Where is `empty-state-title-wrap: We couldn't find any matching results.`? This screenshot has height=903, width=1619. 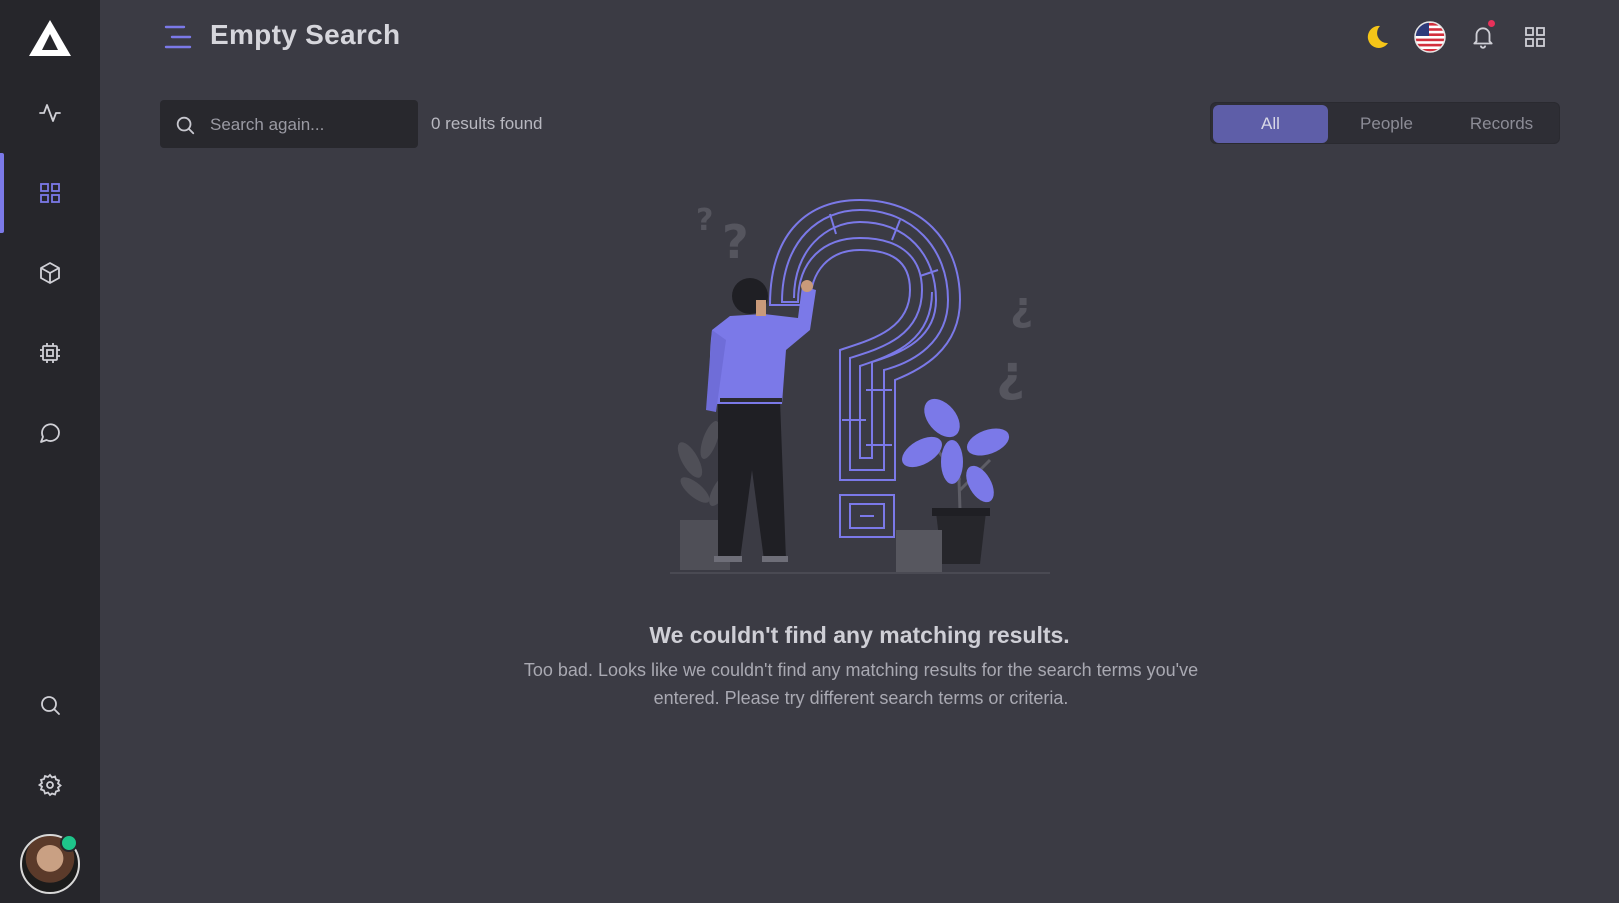
empty-state-title-wrap: We couldn't find any matching results. is located at coordinates (809, 635).